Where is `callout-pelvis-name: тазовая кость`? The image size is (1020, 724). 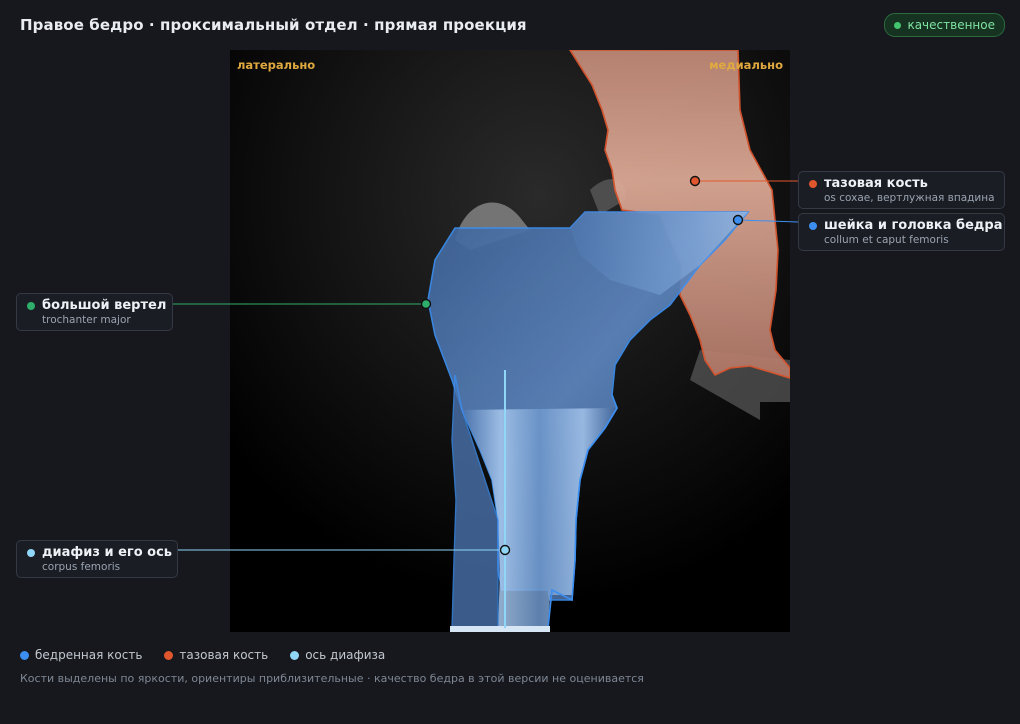
callout-pelvis-name: тазовая кость is located at coordinates (876, 183).